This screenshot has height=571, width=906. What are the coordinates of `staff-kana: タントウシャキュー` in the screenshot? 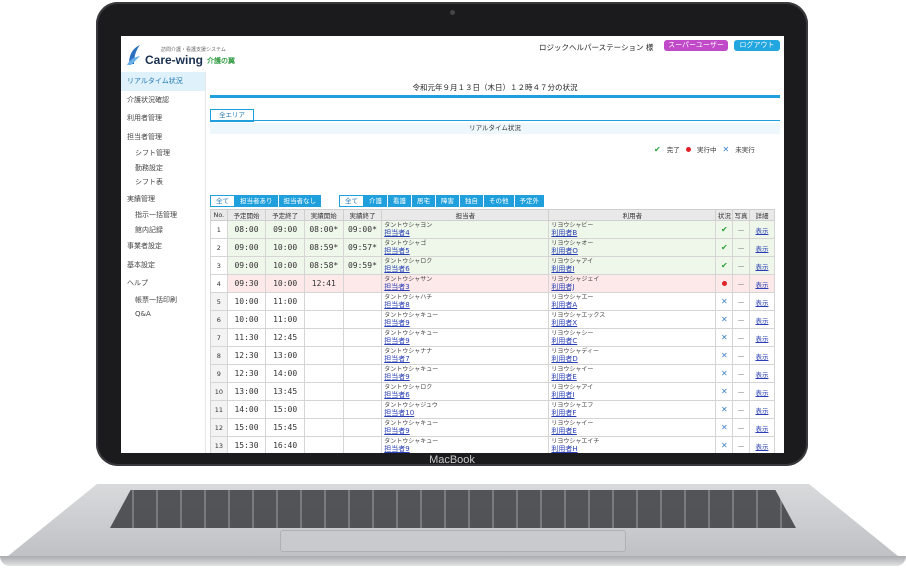 It's located at (411, 369).